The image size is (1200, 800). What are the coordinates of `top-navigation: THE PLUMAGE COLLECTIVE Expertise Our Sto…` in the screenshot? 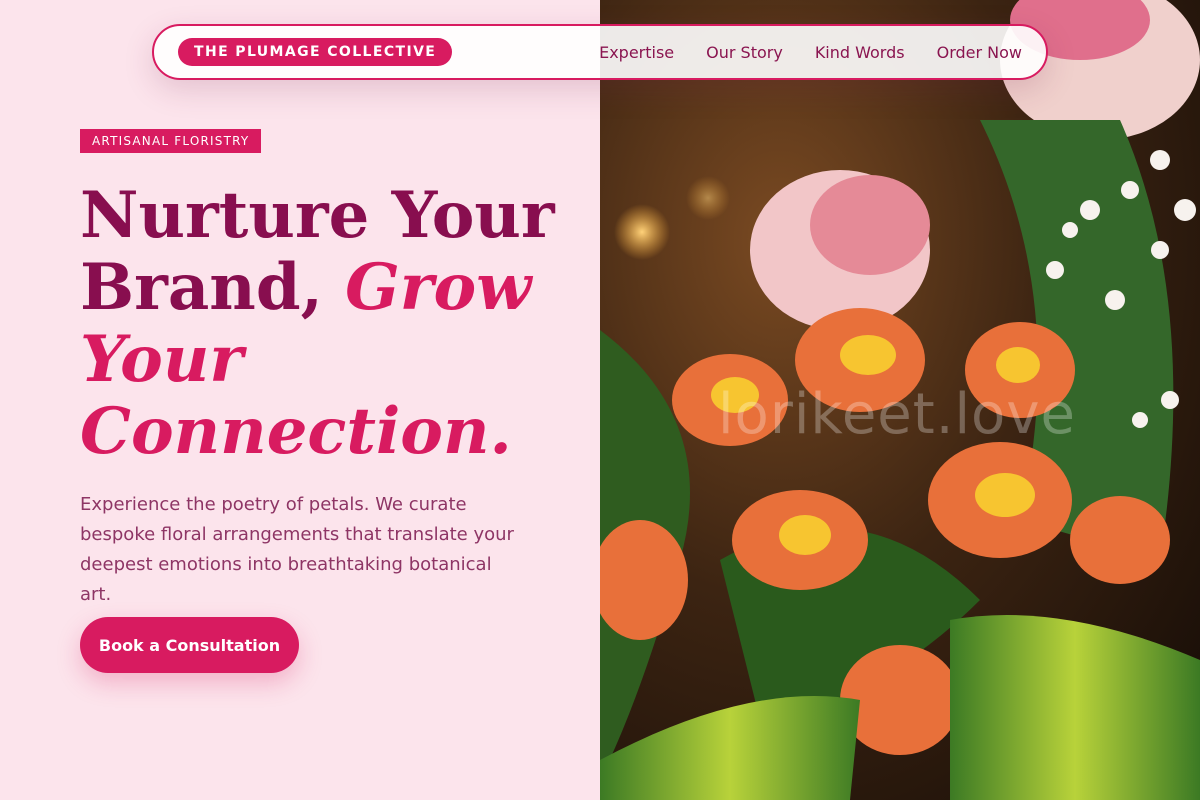 It's located at (600, 52).